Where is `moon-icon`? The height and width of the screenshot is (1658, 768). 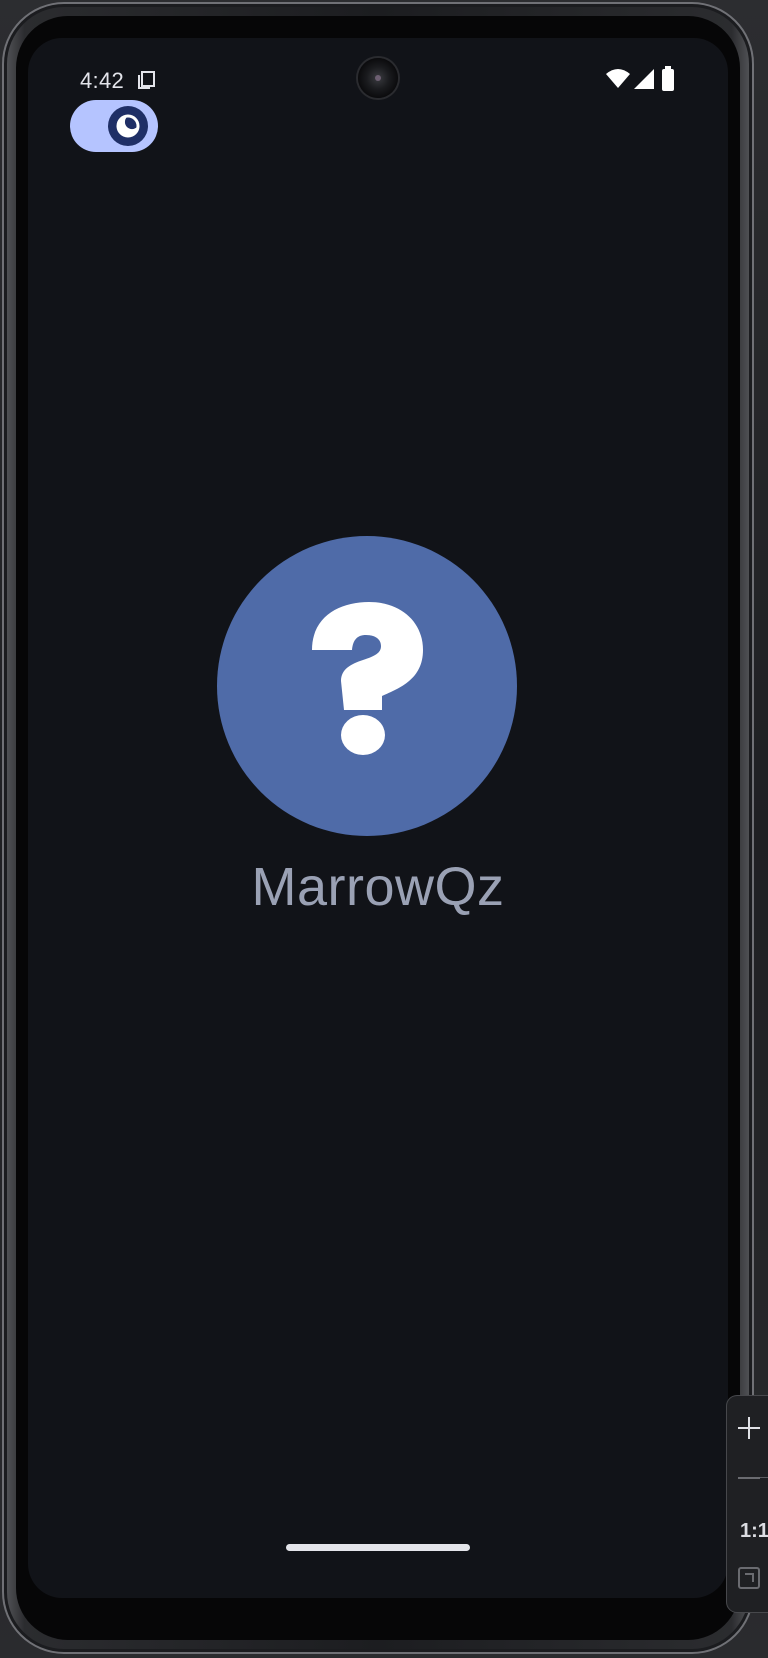
moon-icon is located at coordinates (128, 126).